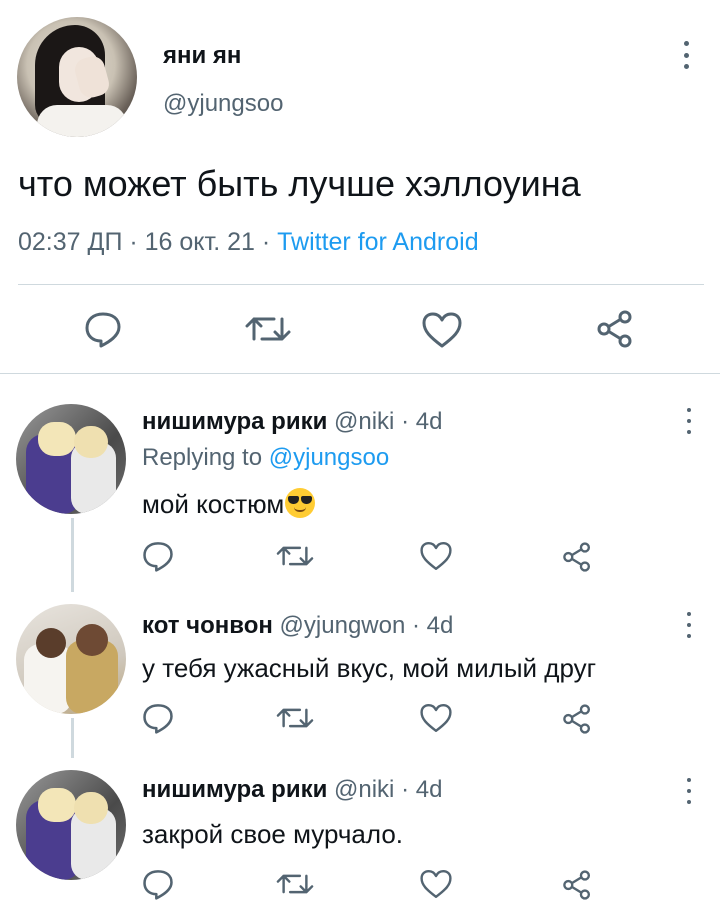 This screenshot has width=720, height=918. What do you see at coordinates (200, 242) in the screenshot?
I see `tweet-date: 16 окт. 21` at bounding box center [200, 242].